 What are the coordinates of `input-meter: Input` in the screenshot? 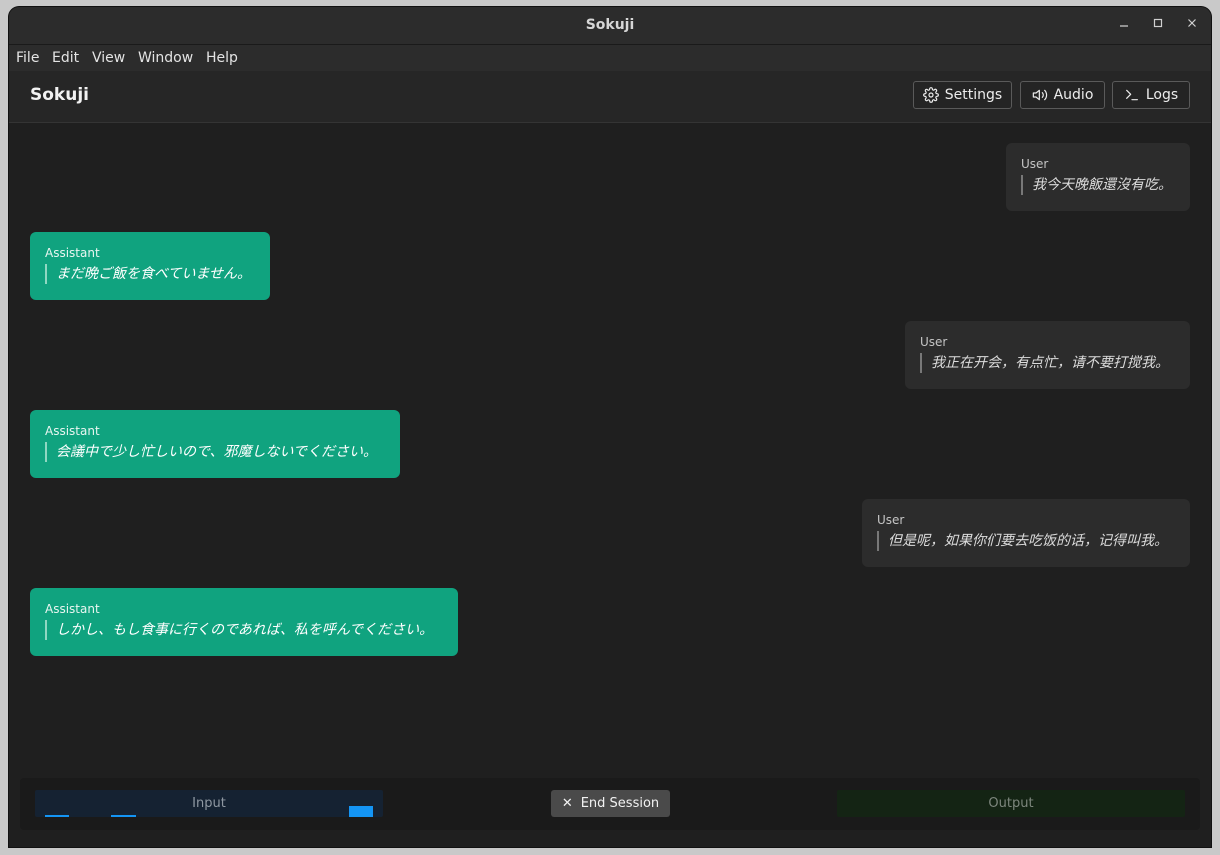 It's located at (209, 803).